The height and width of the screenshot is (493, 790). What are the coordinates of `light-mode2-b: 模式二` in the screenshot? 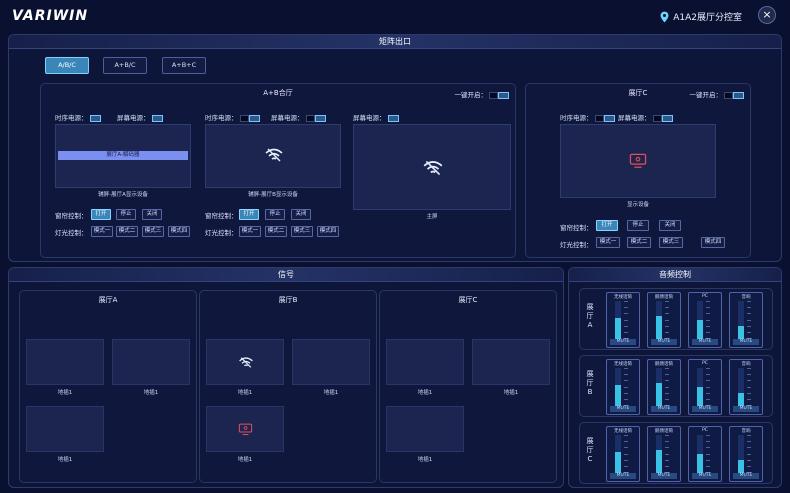 It's located at (276, 231).